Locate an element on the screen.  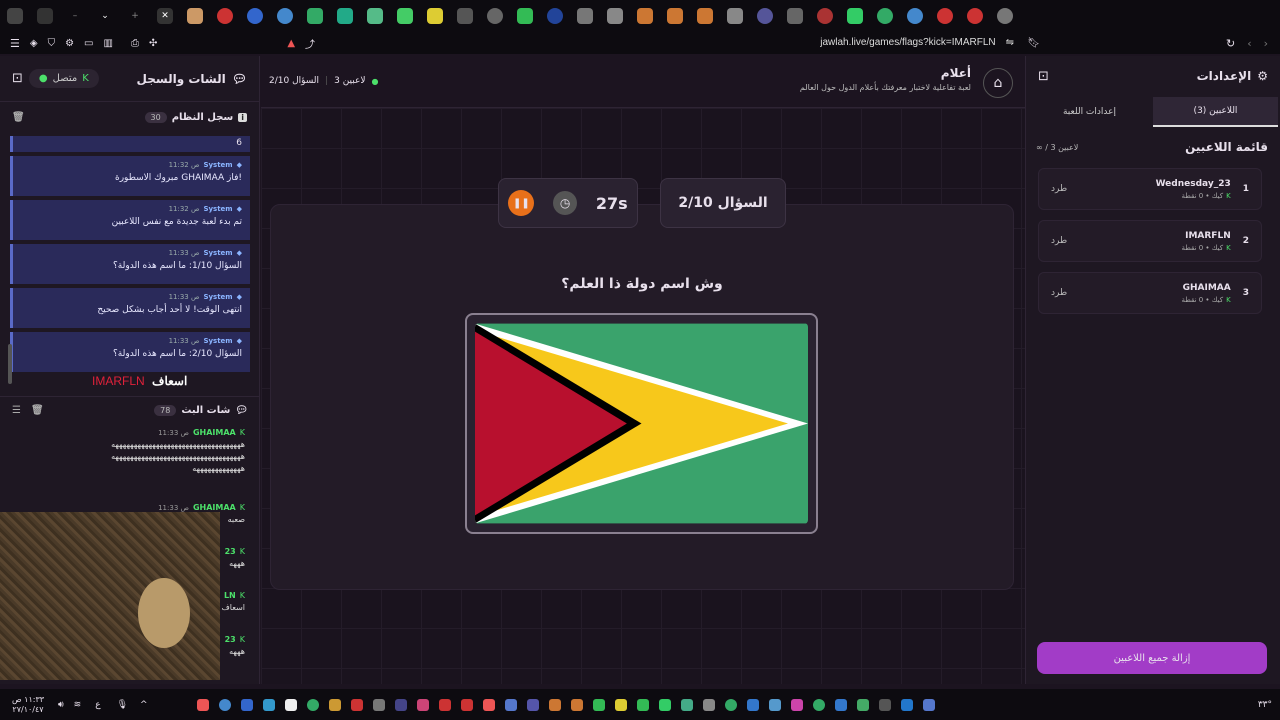
tab-game-settings: إعدادات اللعبة is located at coordinates (1089, 112).